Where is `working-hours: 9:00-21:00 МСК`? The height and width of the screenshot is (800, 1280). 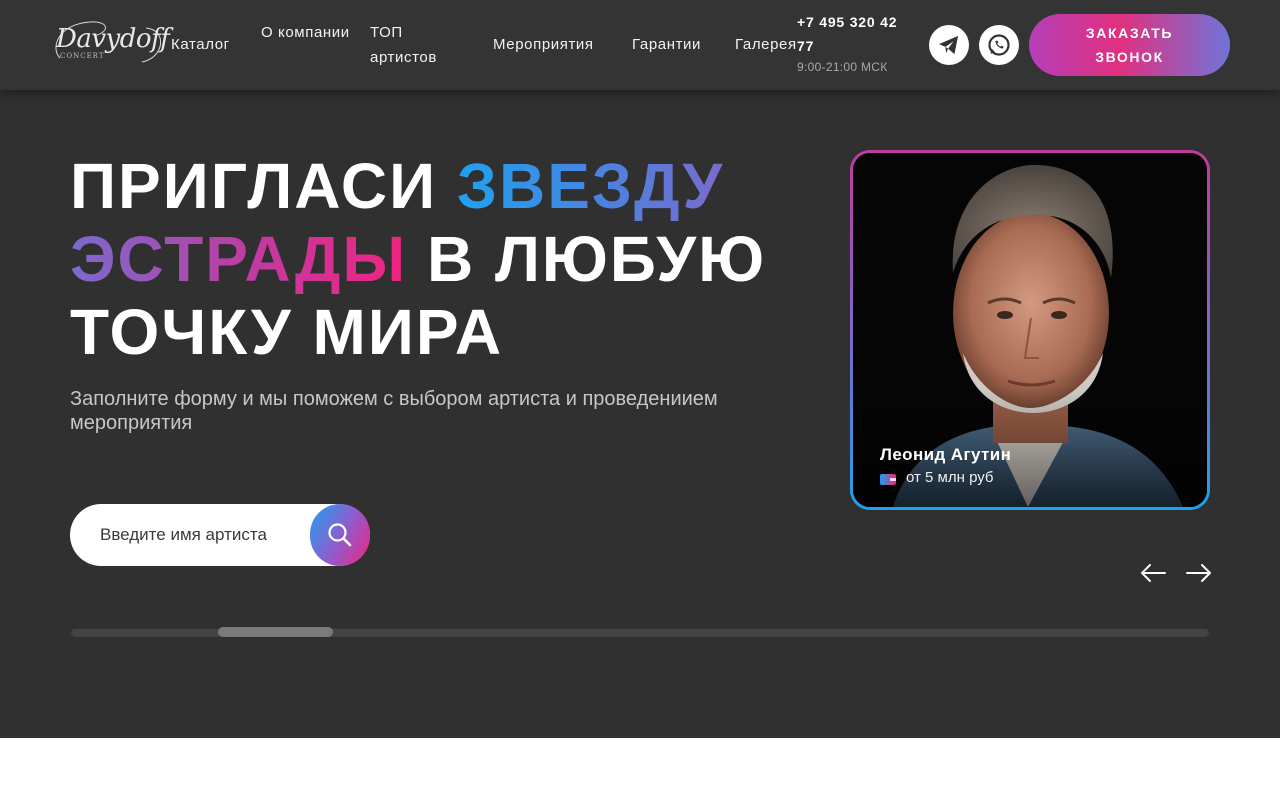 working-hours: 9:00-21:00 МСК is located at coordinates (842, 67).